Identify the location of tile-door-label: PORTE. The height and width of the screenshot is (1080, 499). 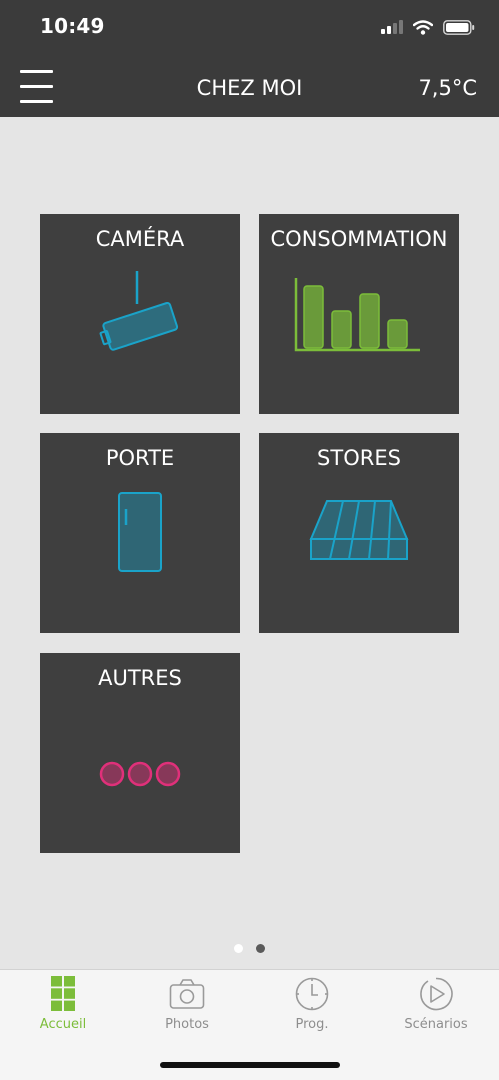
(140, 458).